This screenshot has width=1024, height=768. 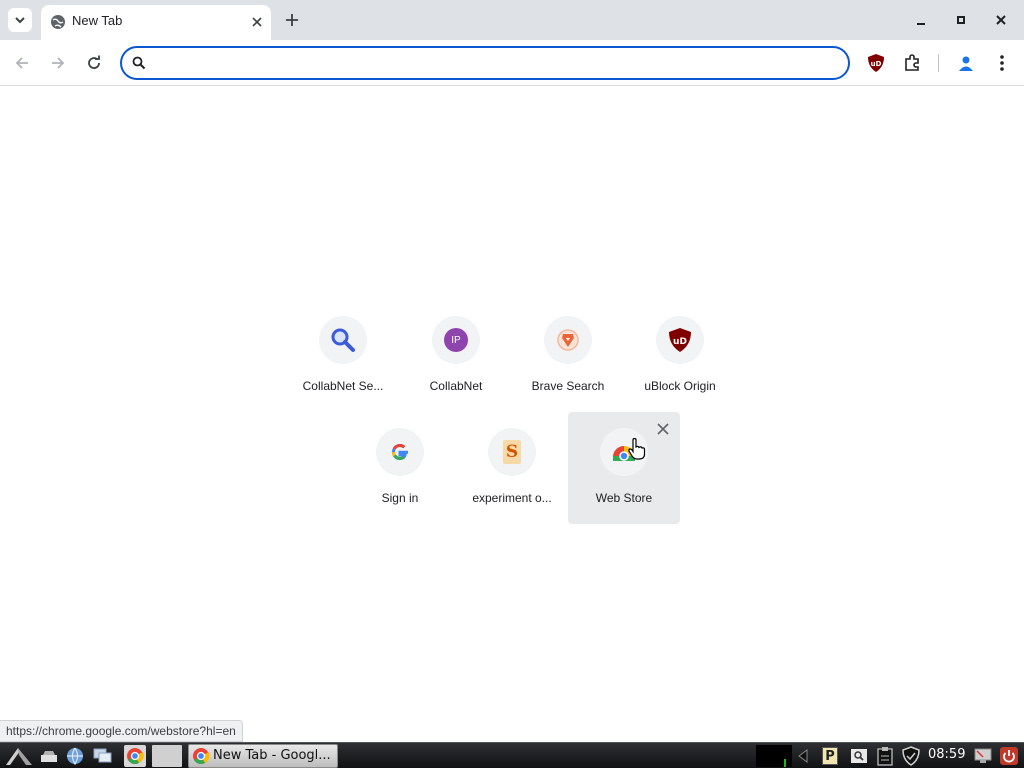 I want to click on reload-button, so click(x=94, y=63).